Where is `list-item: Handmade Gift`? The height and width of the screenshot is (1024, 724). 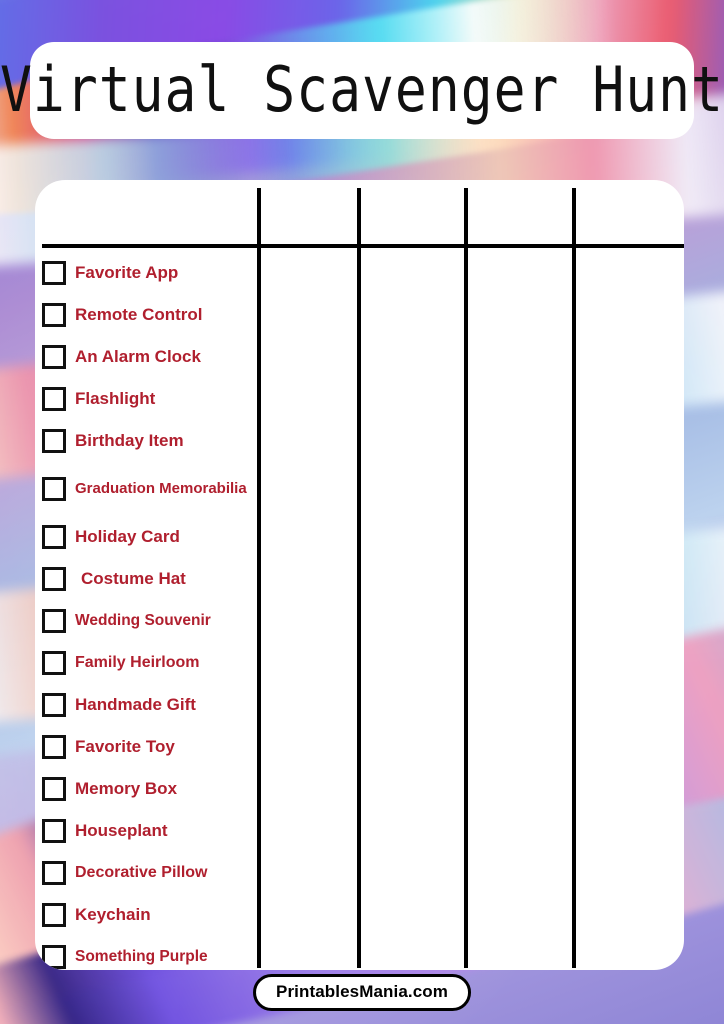 list-item: Handmade Gift is located at coordinates (153, 705).